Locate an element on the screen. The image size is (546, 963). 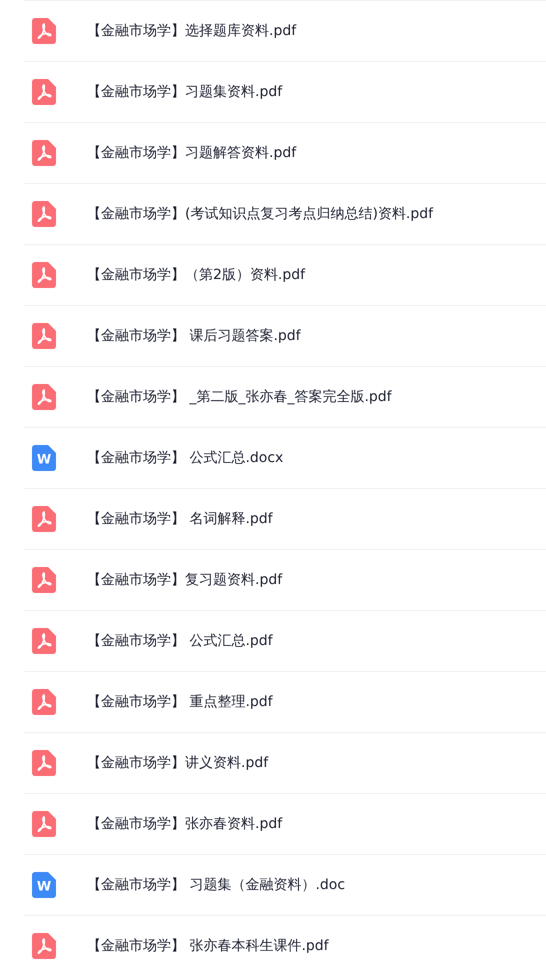
file-name: 【金融市场学】复习题资料.pdf is located at coordinates (184, 580).